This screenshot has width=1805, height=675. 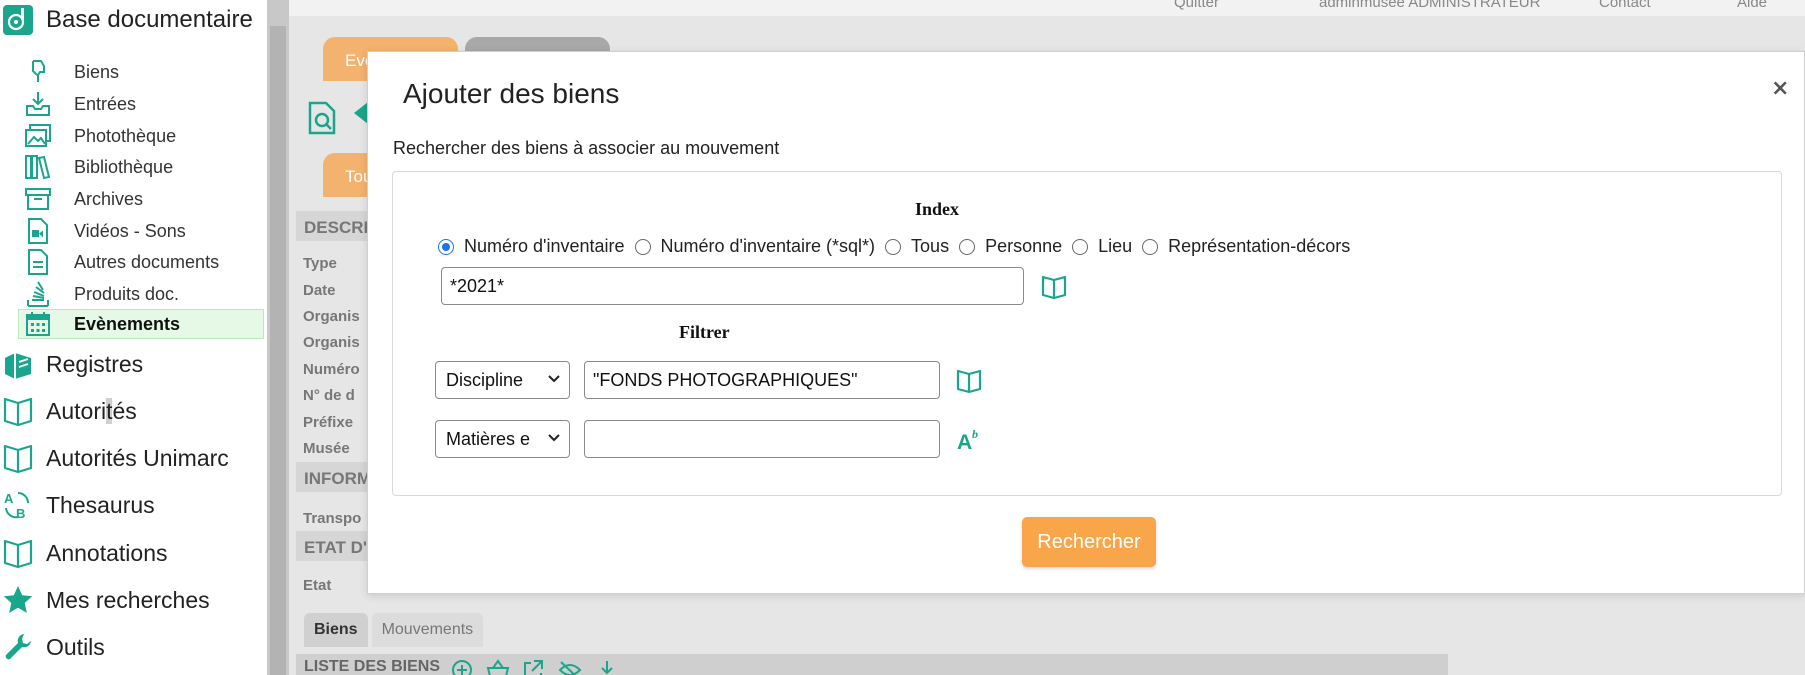 I want to click on sidebar-item-produits-doc: Produits doc., so click(x=141, y=294).